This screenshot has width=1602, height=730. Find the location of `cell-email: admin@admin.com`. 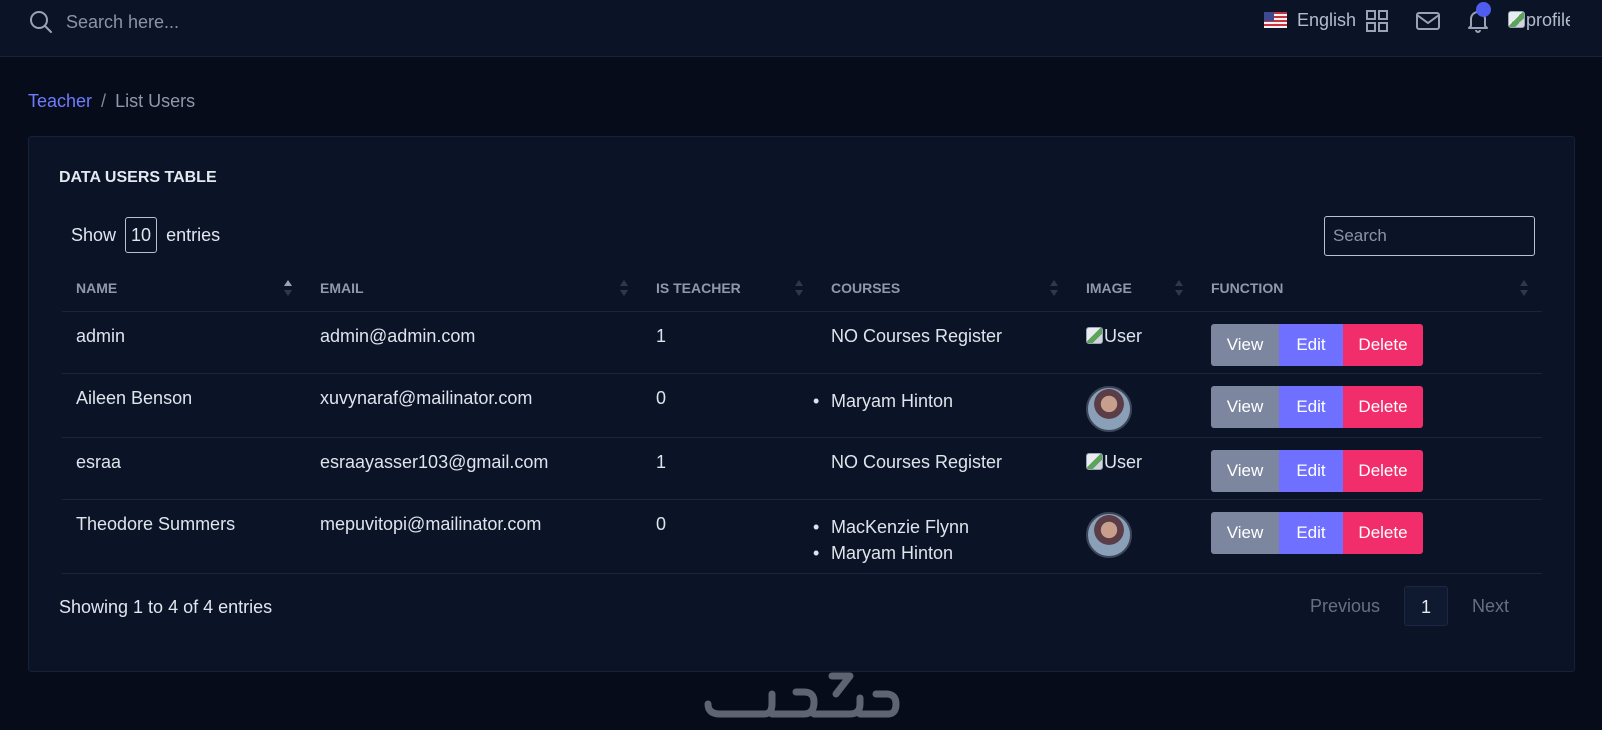

cell-email: admin@admin.com is located at coordinates (474, 342).